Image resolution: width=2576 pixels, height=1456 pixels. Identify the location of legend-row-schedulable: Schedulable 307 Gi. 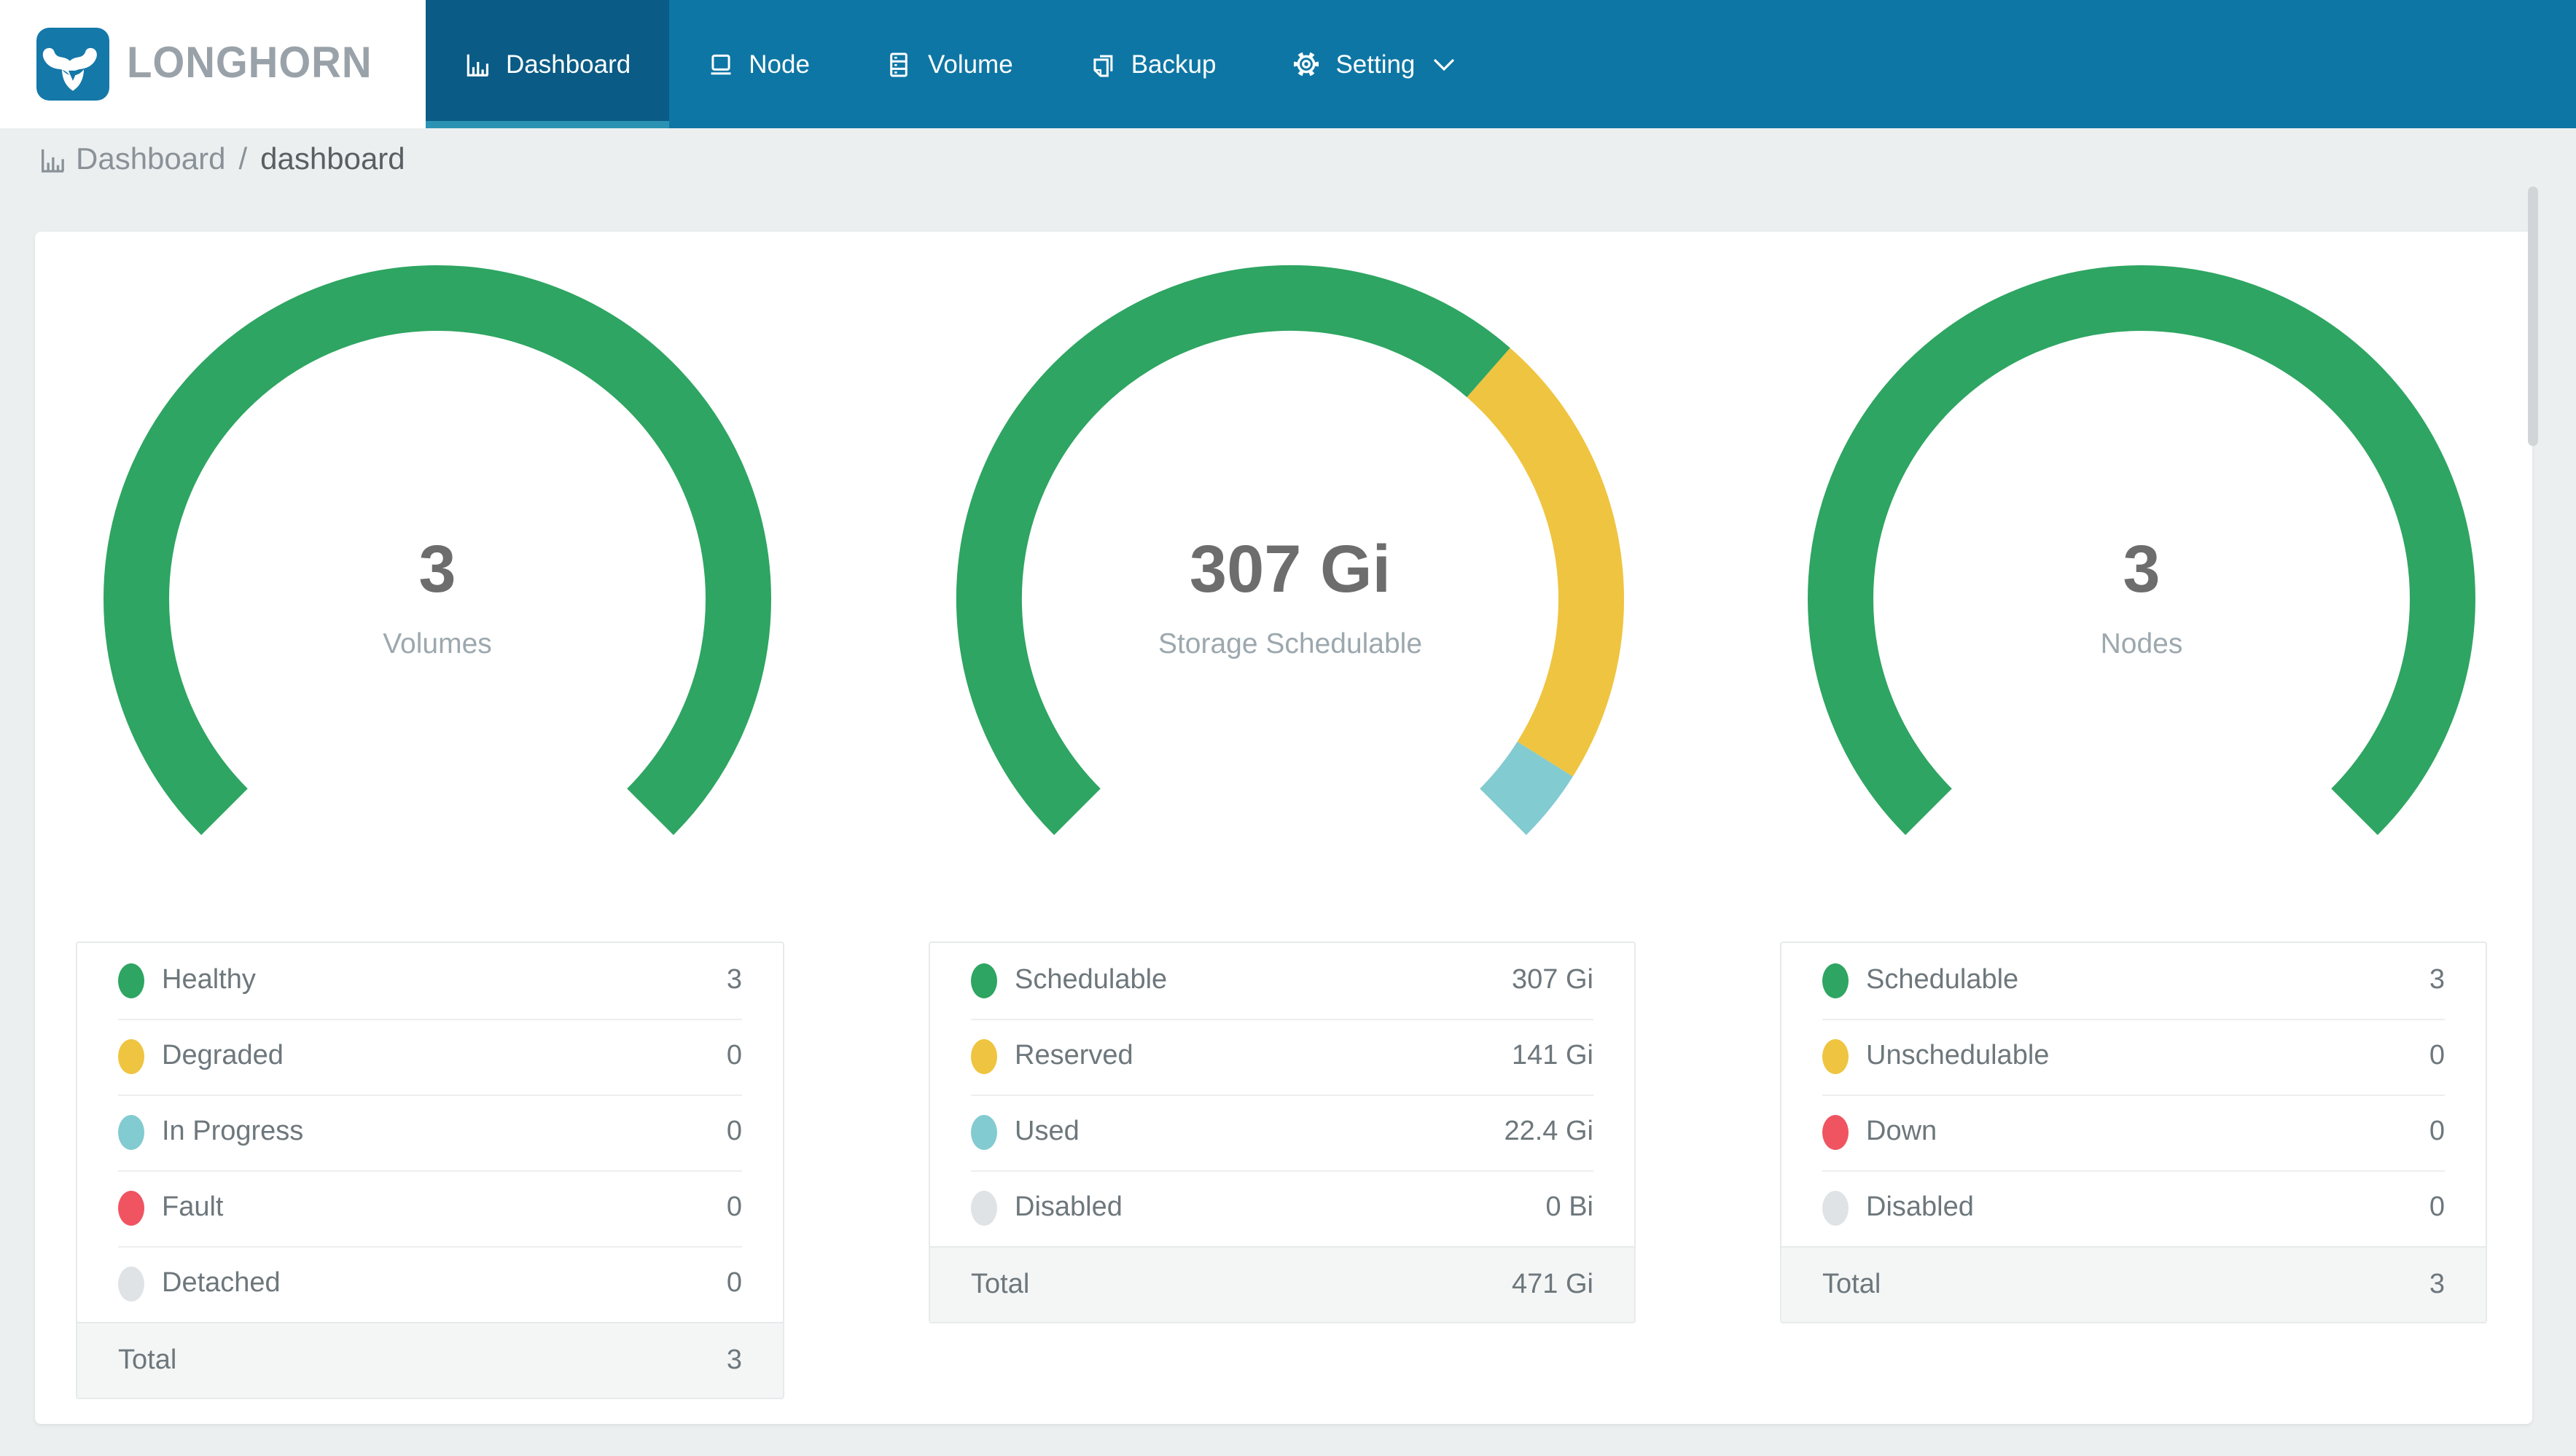
(1282, 981).